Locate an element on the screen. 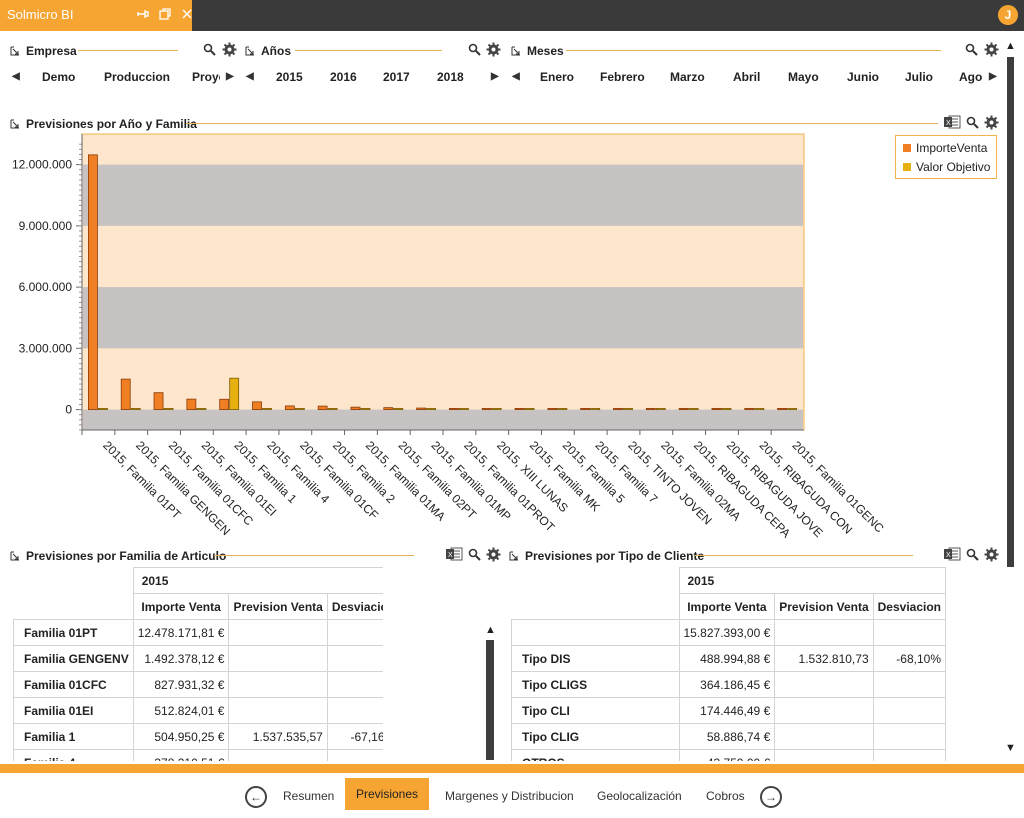  table-row: OTROS 43.759,00 € is located at coordinates (728, 755).